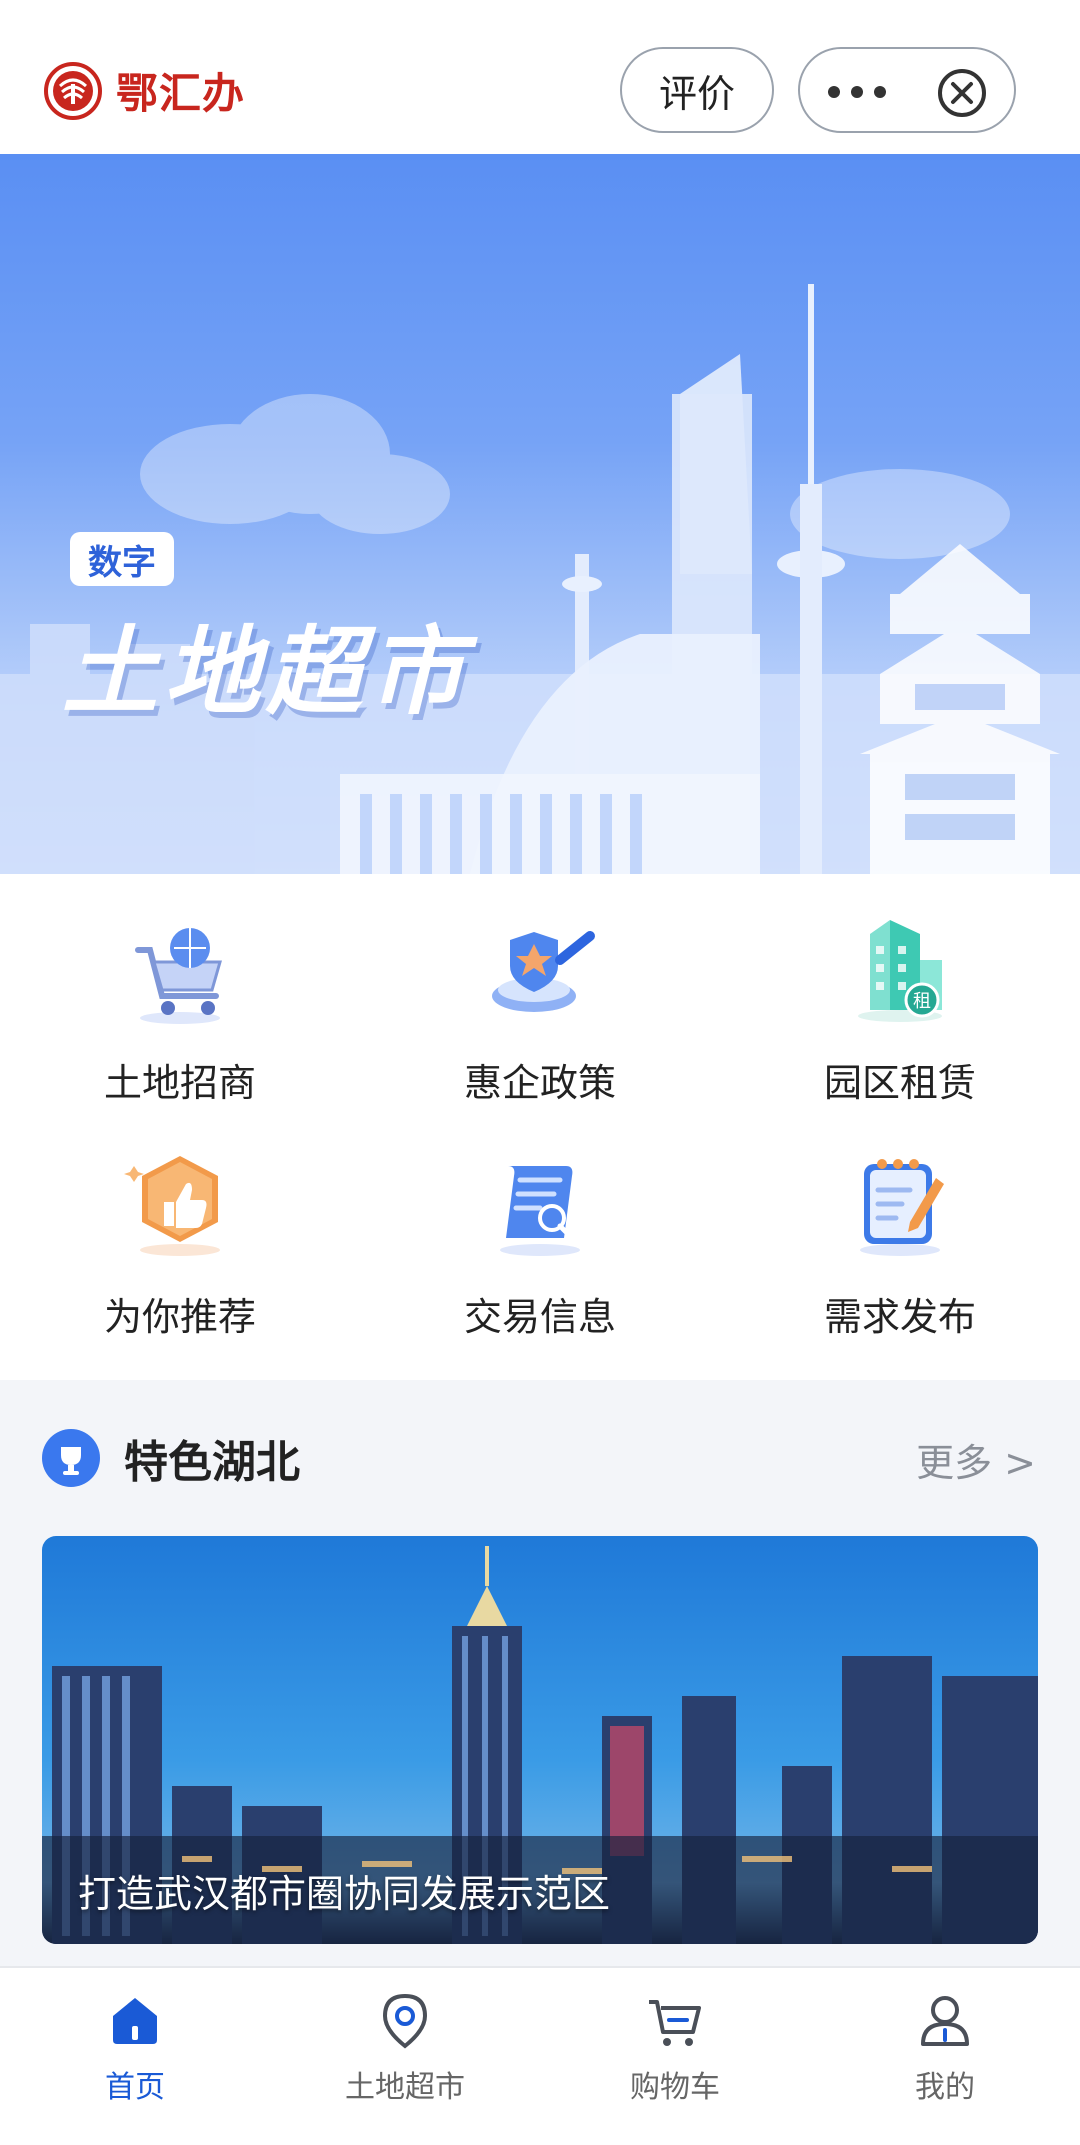 This screenshot has width=1080, height=2145. What do you see at coordinates (179, 1317) in the screenshot?
I see `service-label: 为你推荐` at bounding box center [179, 1317].